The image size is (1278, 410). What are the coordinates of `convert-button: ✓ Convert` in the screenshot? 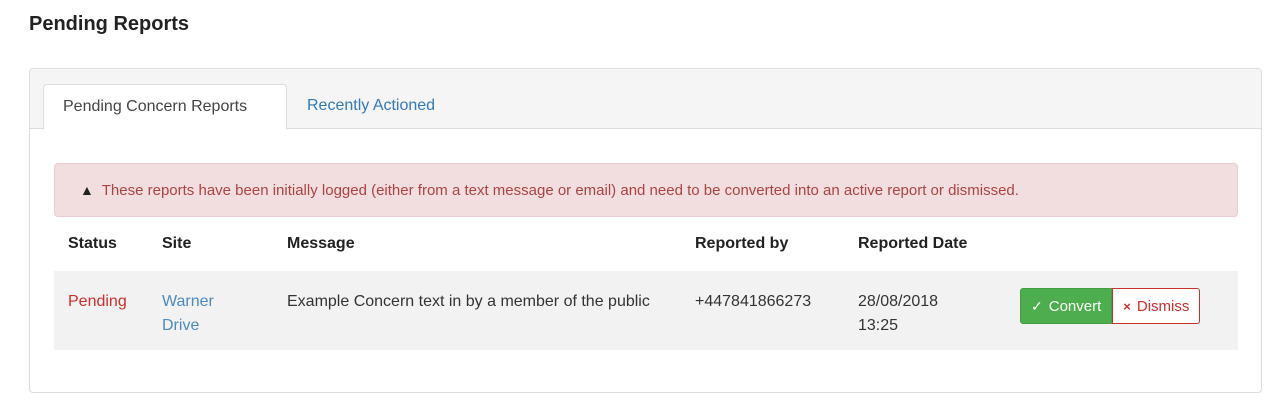 It's located at (1066, 306).